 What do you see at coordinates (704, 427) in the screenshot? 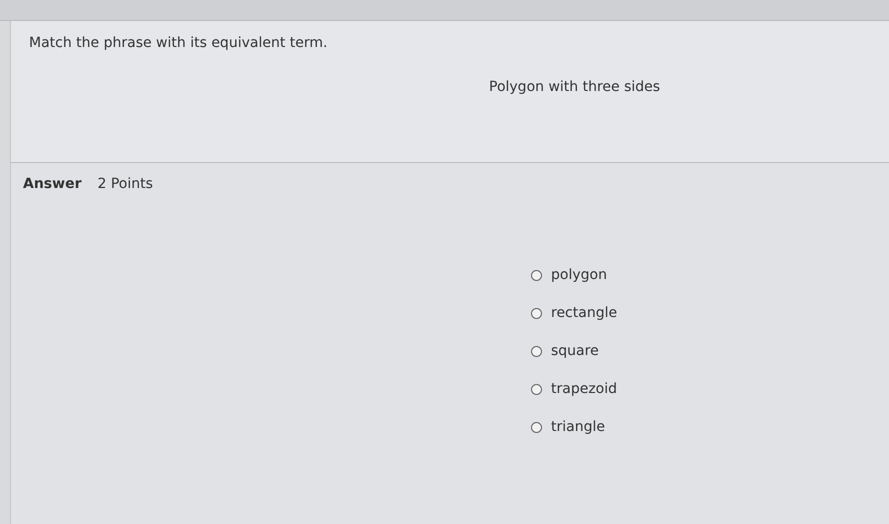
I see `answer-option: triangle` at bounding box center [704, 427].